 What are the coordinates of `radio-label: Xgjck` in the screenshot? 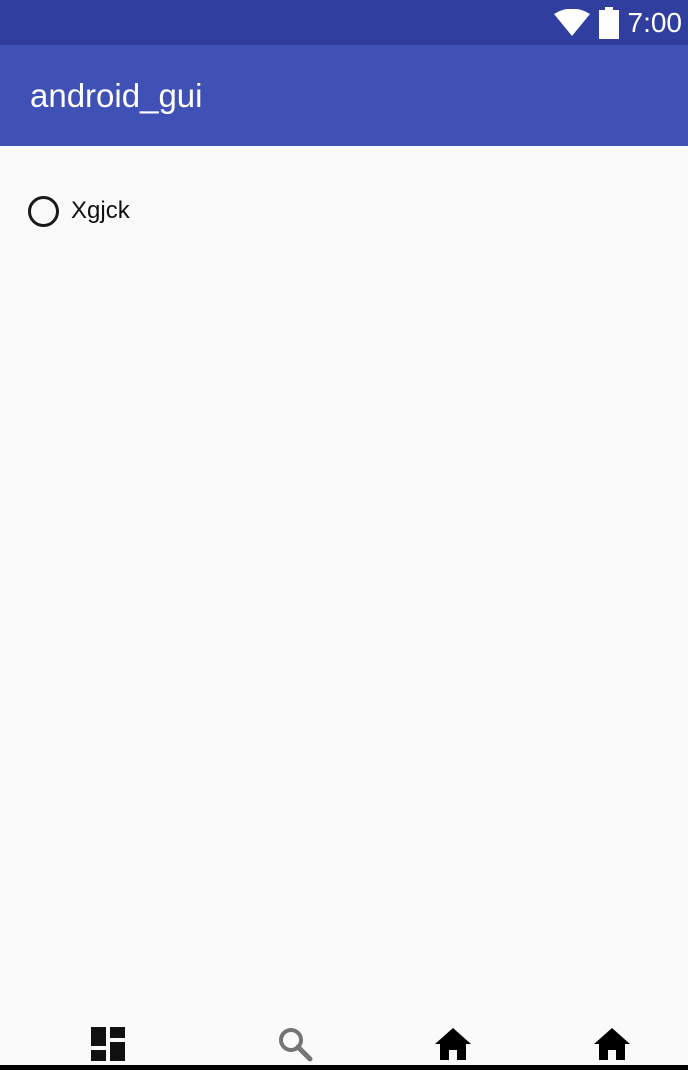 It's located at (100, 210).